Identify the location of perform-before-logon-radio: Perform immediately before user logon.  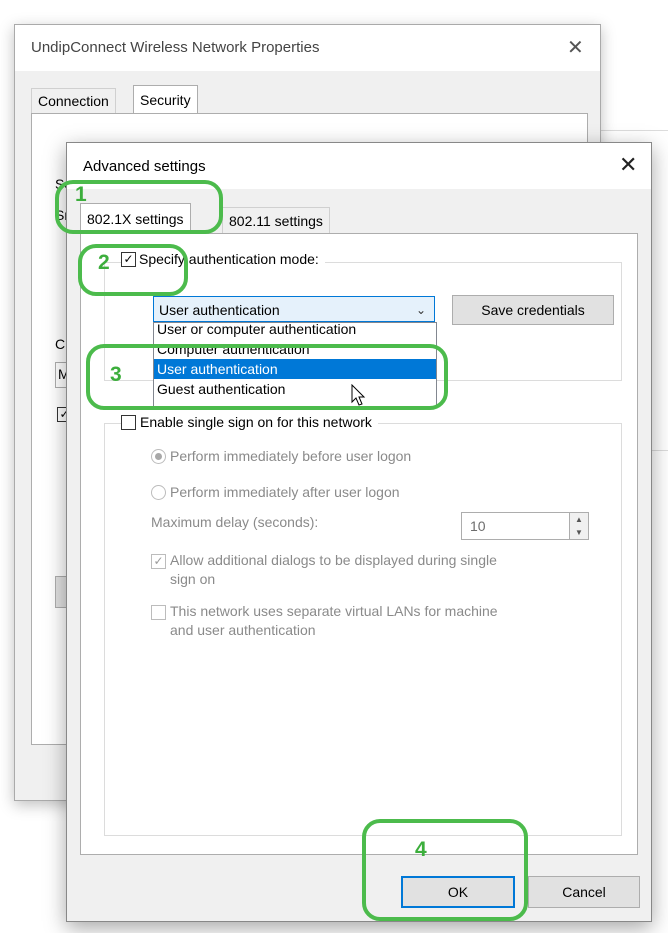
(281, 456).